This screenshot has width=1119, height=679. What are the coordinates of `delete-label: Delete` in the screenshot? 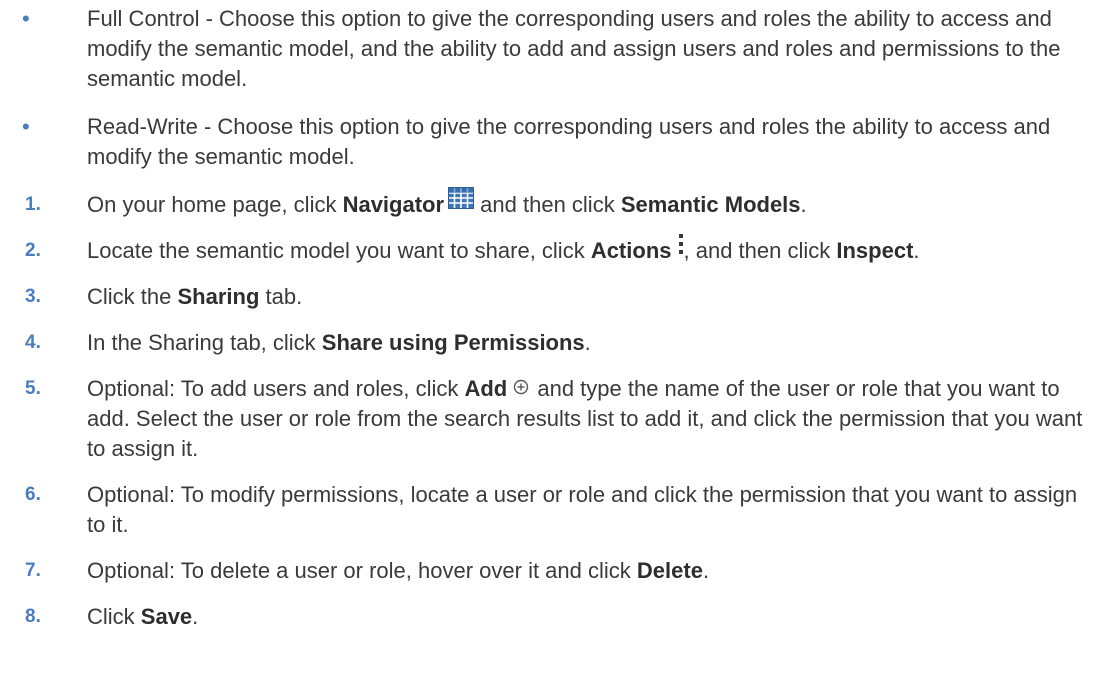 It's located at (669, 570).